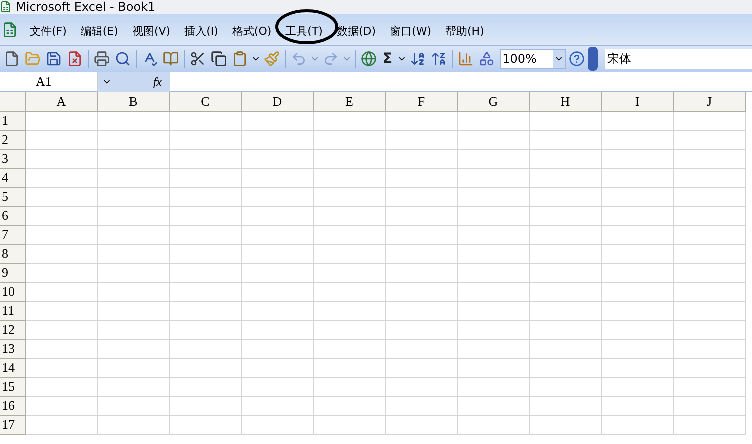  I want to click on column-header: A, so click(62, 102).